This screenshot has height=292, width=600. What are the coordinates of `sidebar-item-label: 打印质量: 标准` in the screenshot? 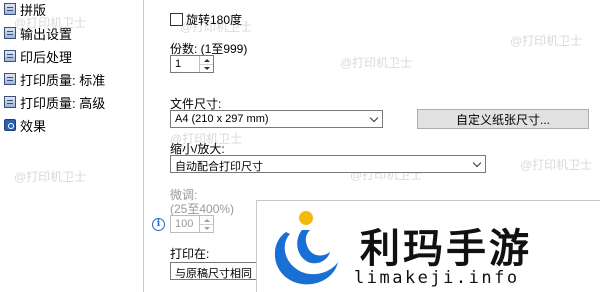 It's located at (63, 80).